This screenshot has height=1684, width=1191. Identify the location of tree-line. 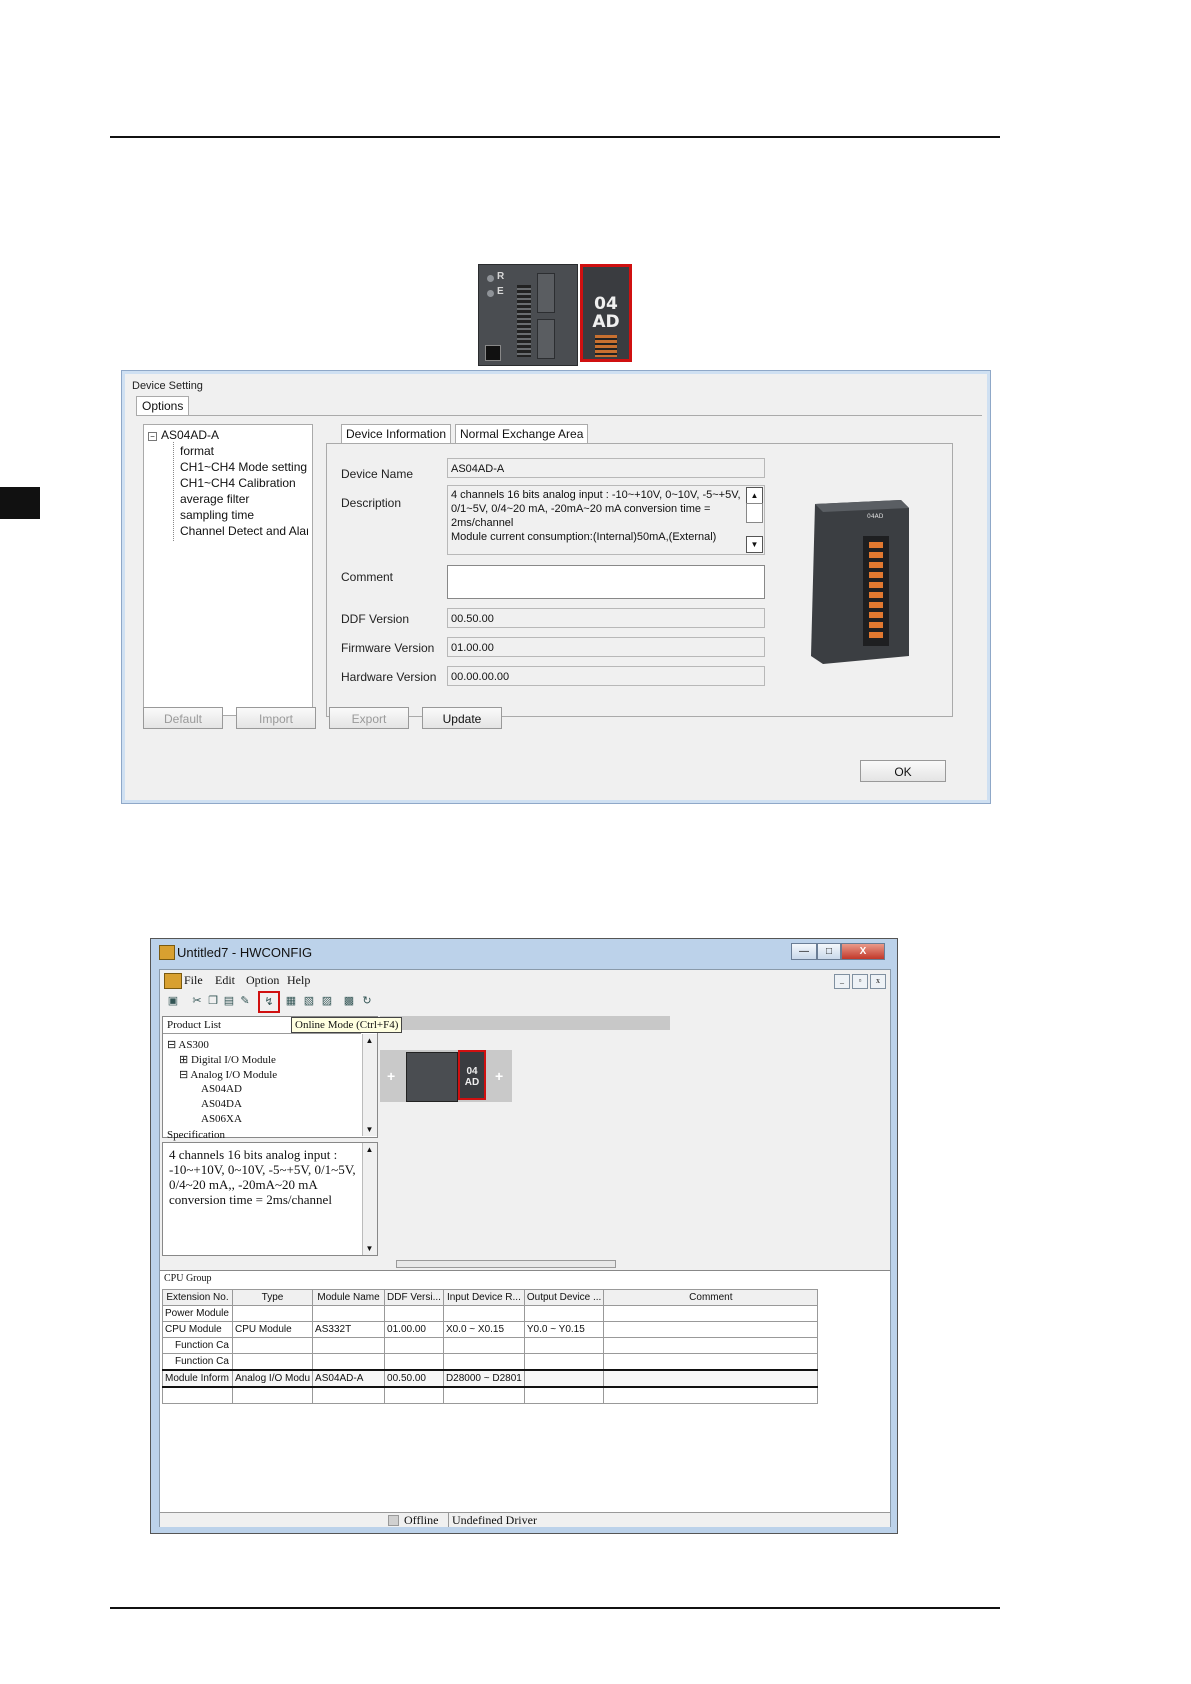
(173, 491).